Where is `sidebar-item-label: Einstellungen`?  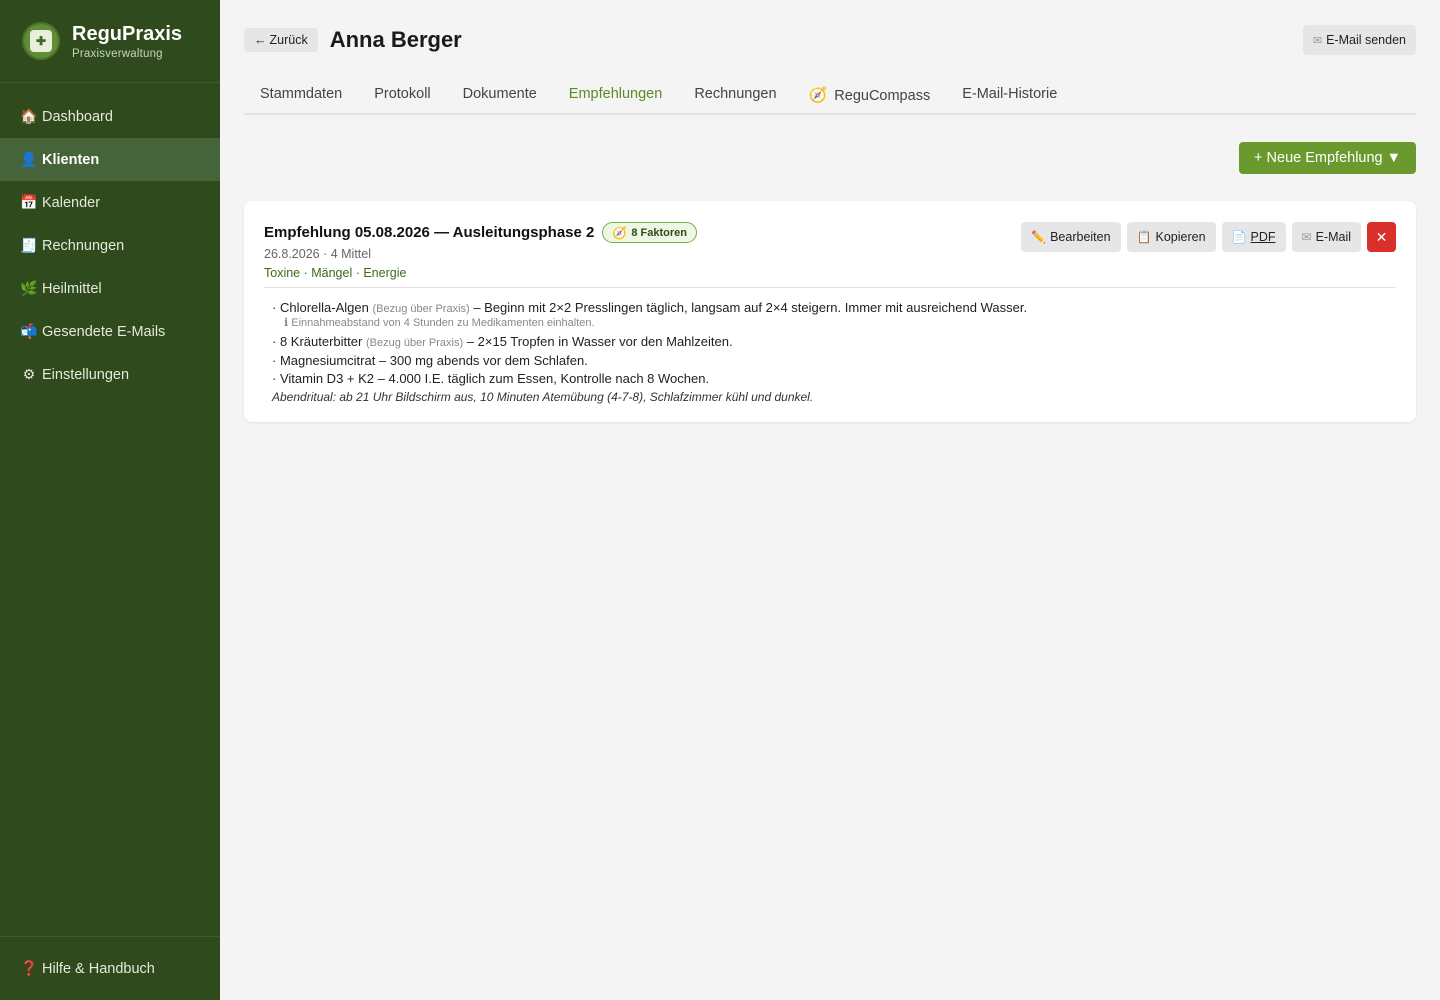
sidebar-item-label: Einstellungen is located at coordinates (86, 374).